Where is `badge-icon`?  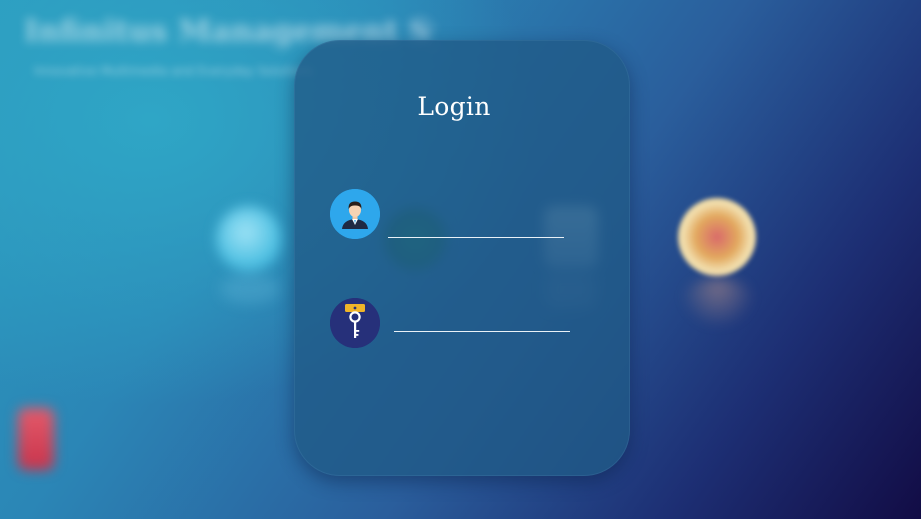 badge-icon is located at coordinates (717, 237).